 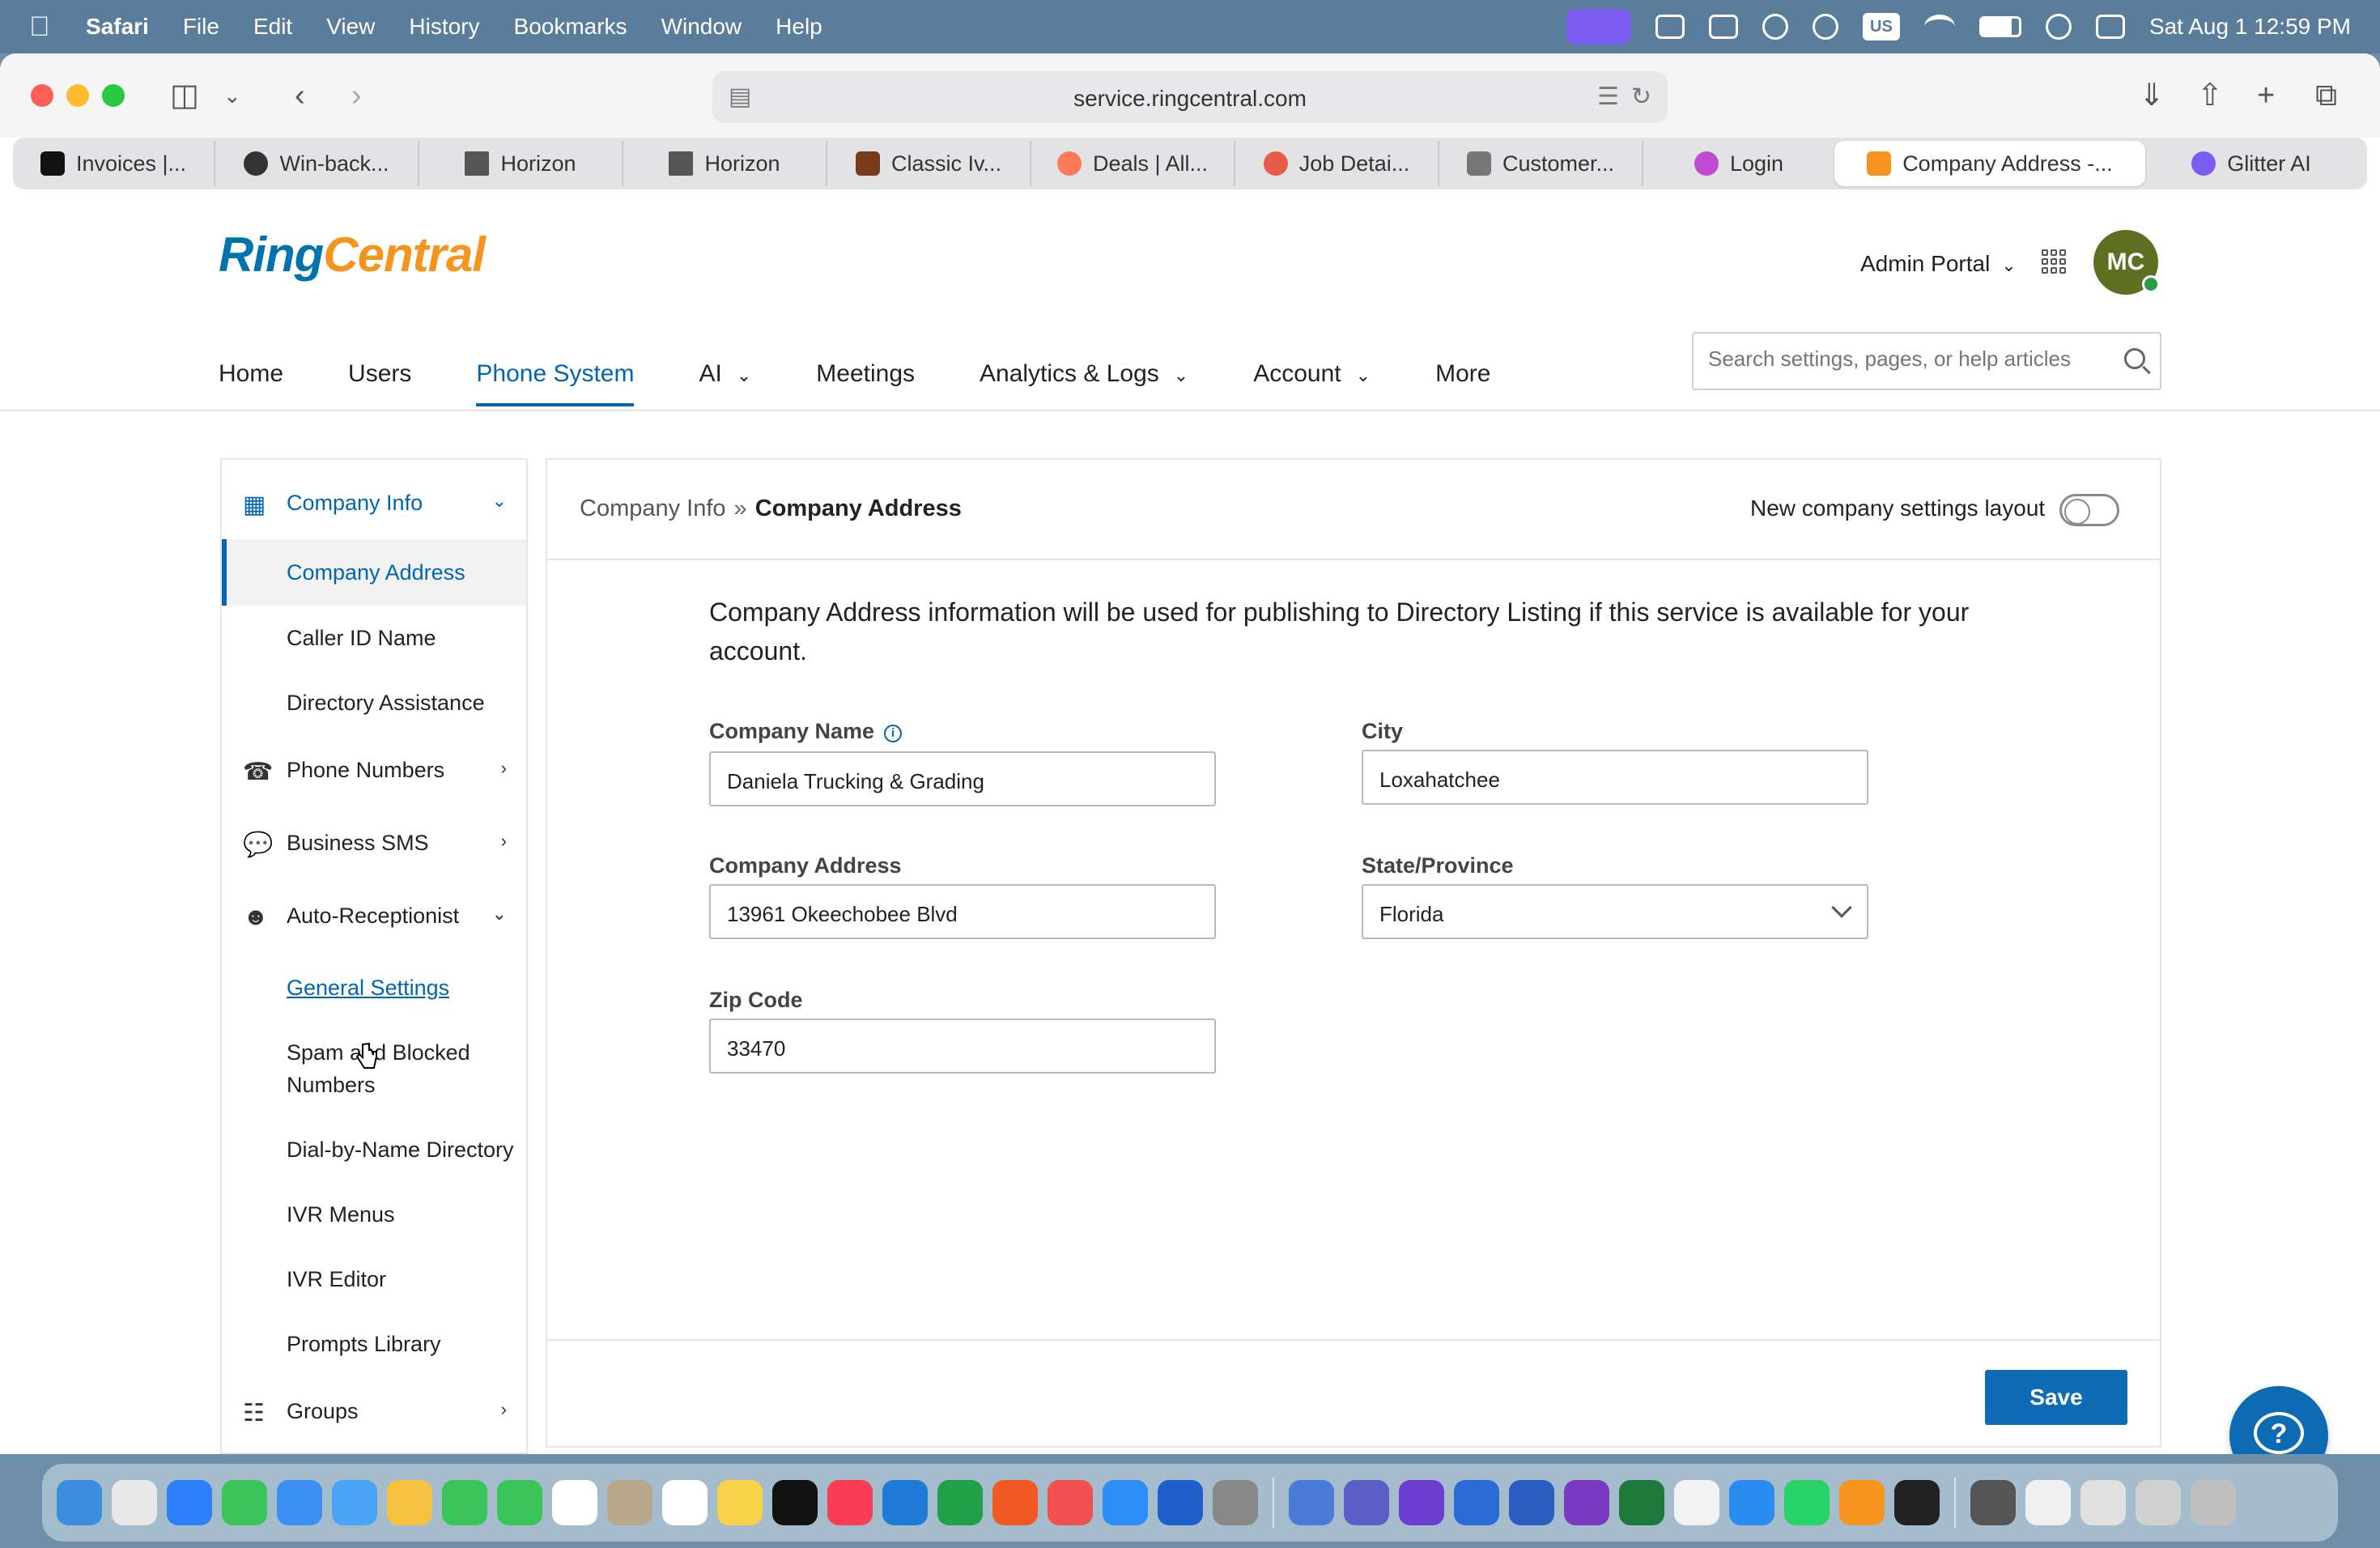 I want to click on nav-users: Users, so click(x=379, y=368).